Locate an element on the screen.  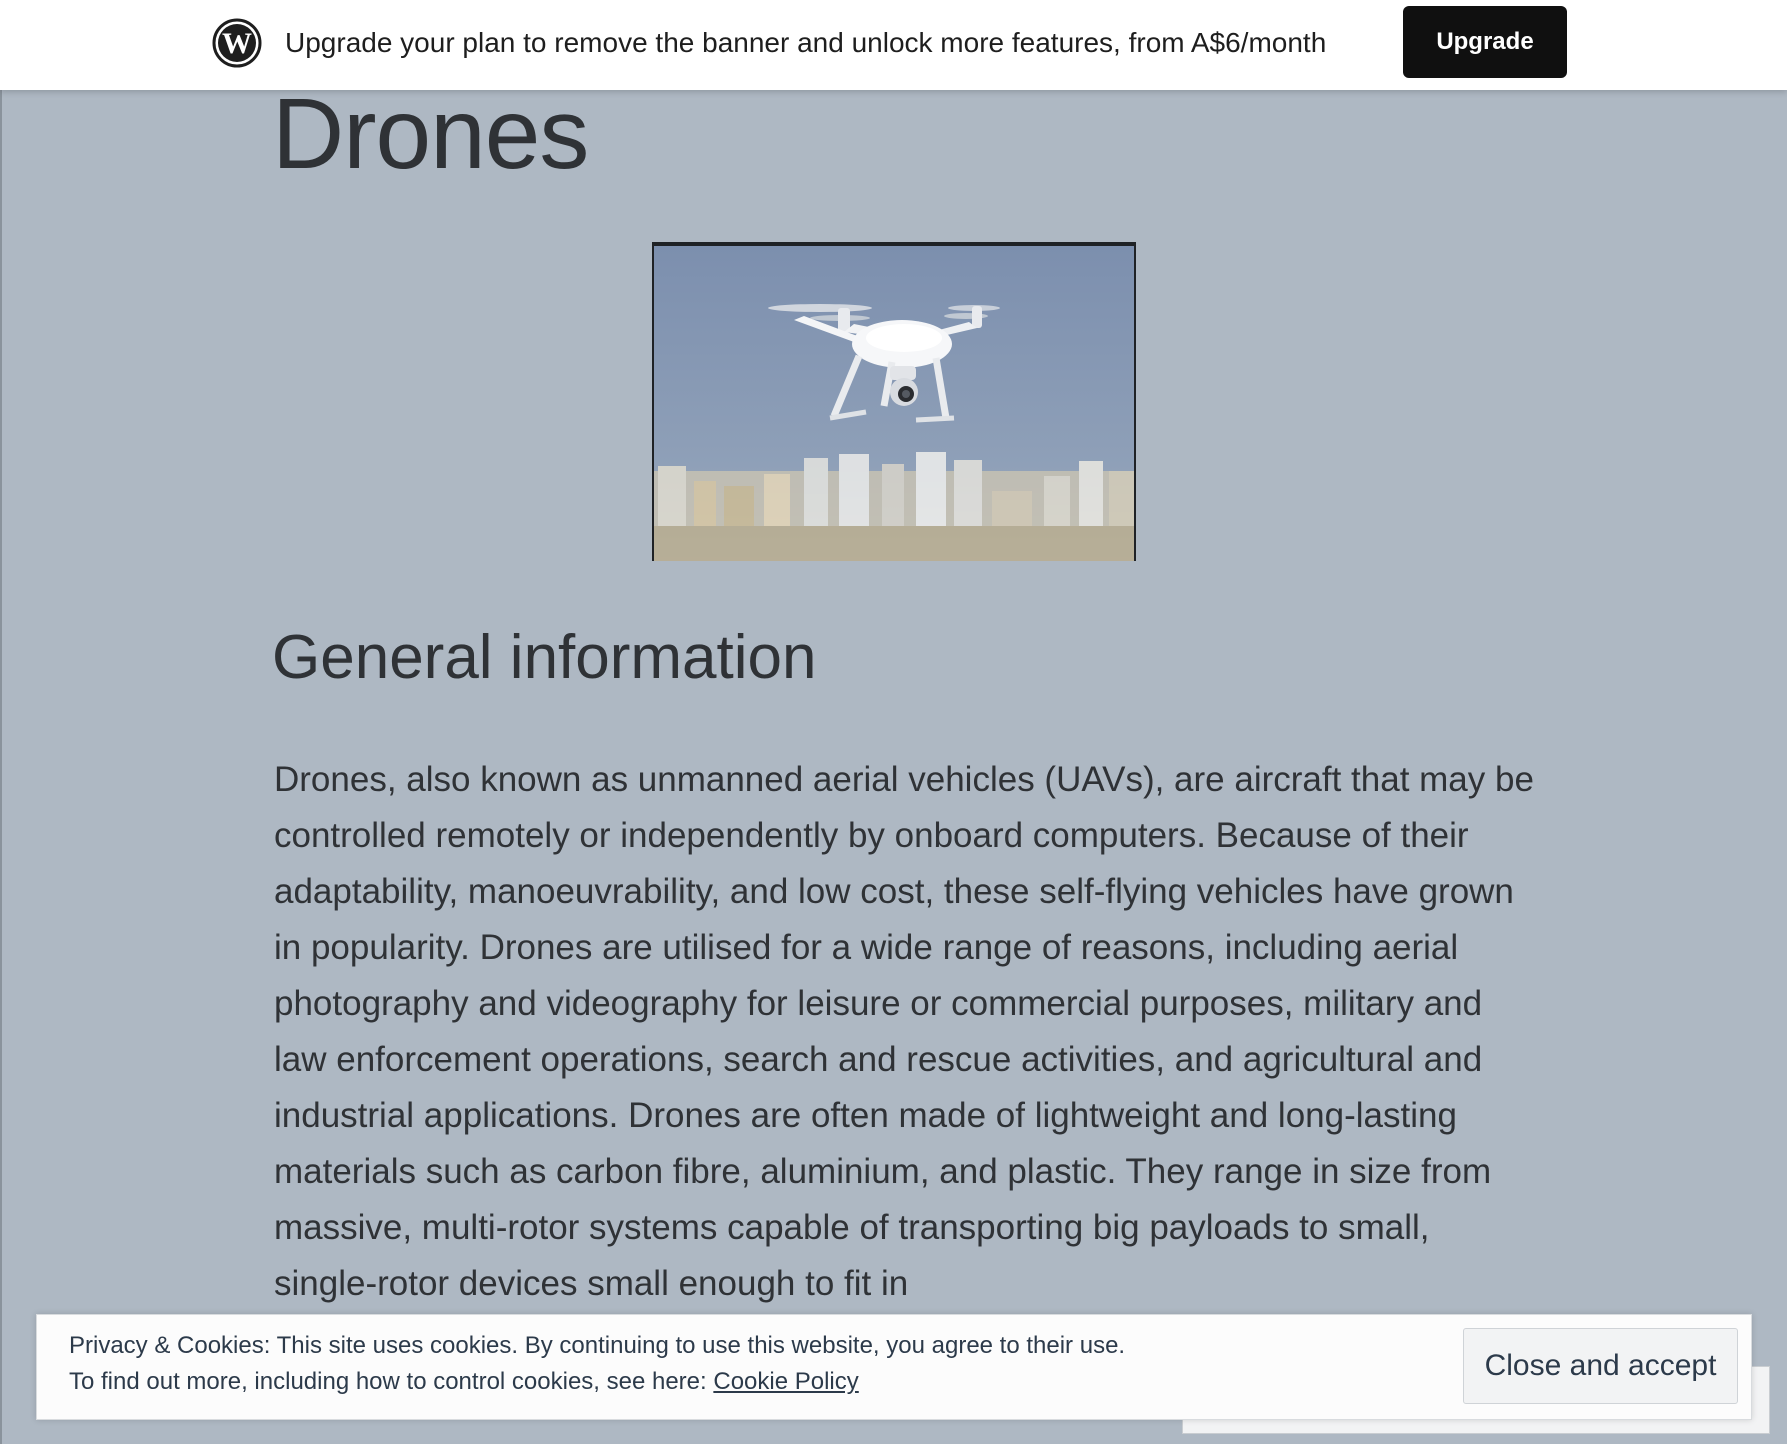
close-and-accept-button: Close and accept is located at coordinates (1600, 1366).